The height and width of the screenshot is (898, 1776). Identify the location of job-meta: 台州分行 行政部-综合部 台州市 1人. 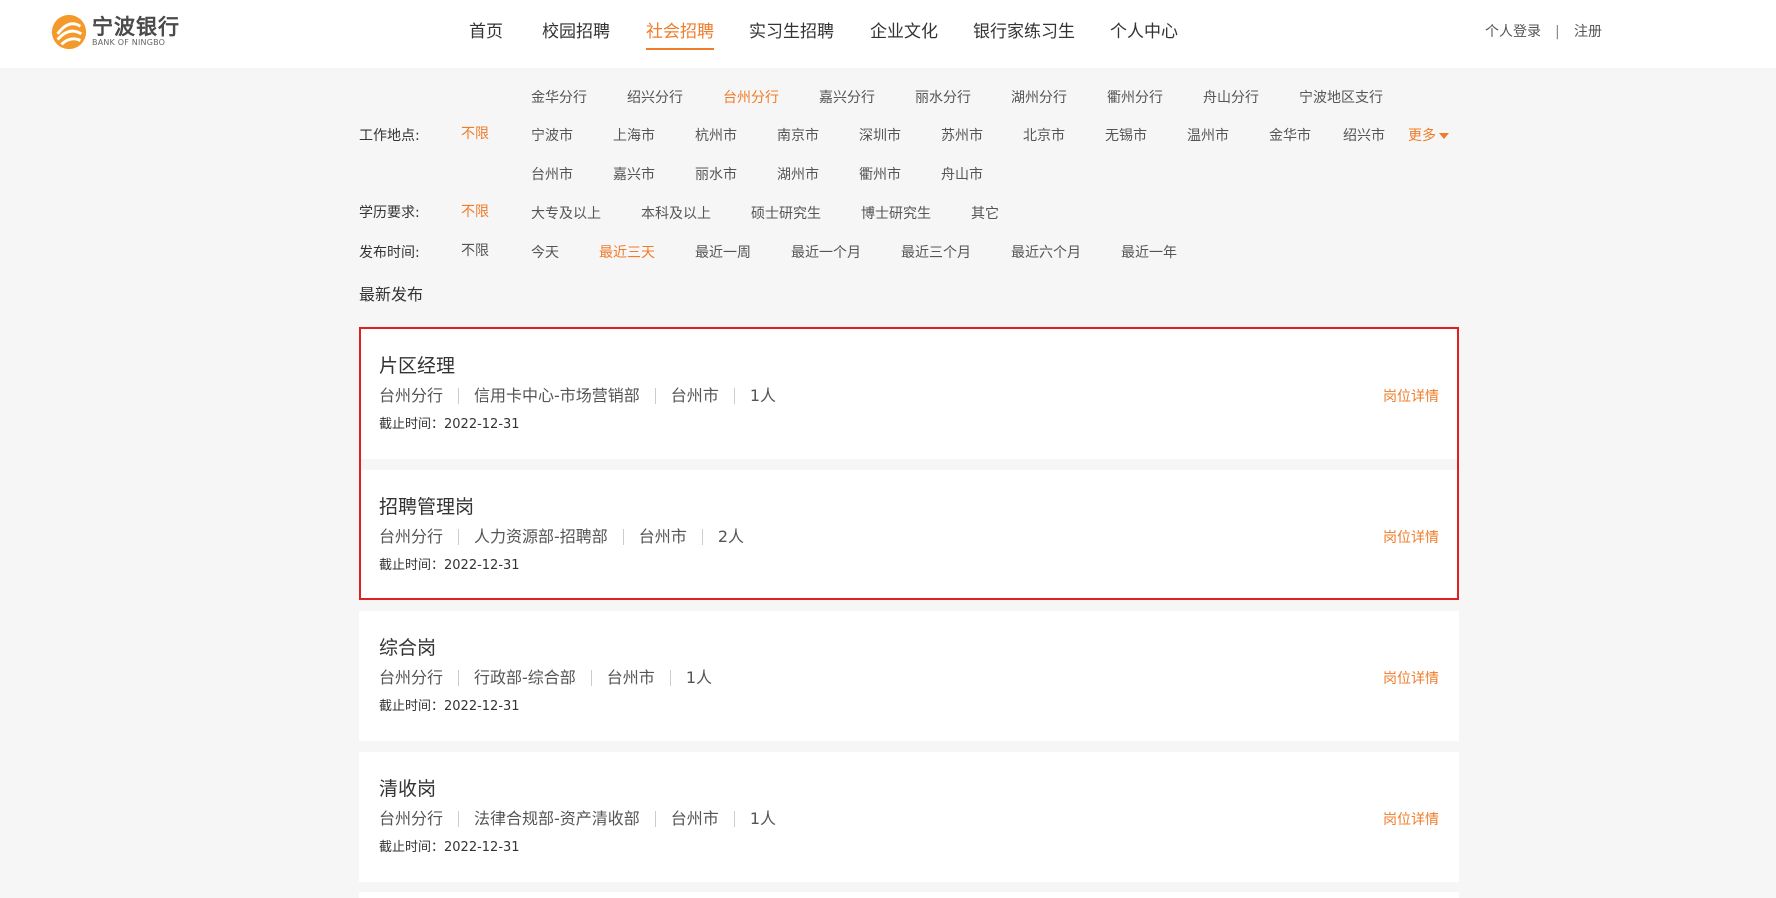
(545, 678).